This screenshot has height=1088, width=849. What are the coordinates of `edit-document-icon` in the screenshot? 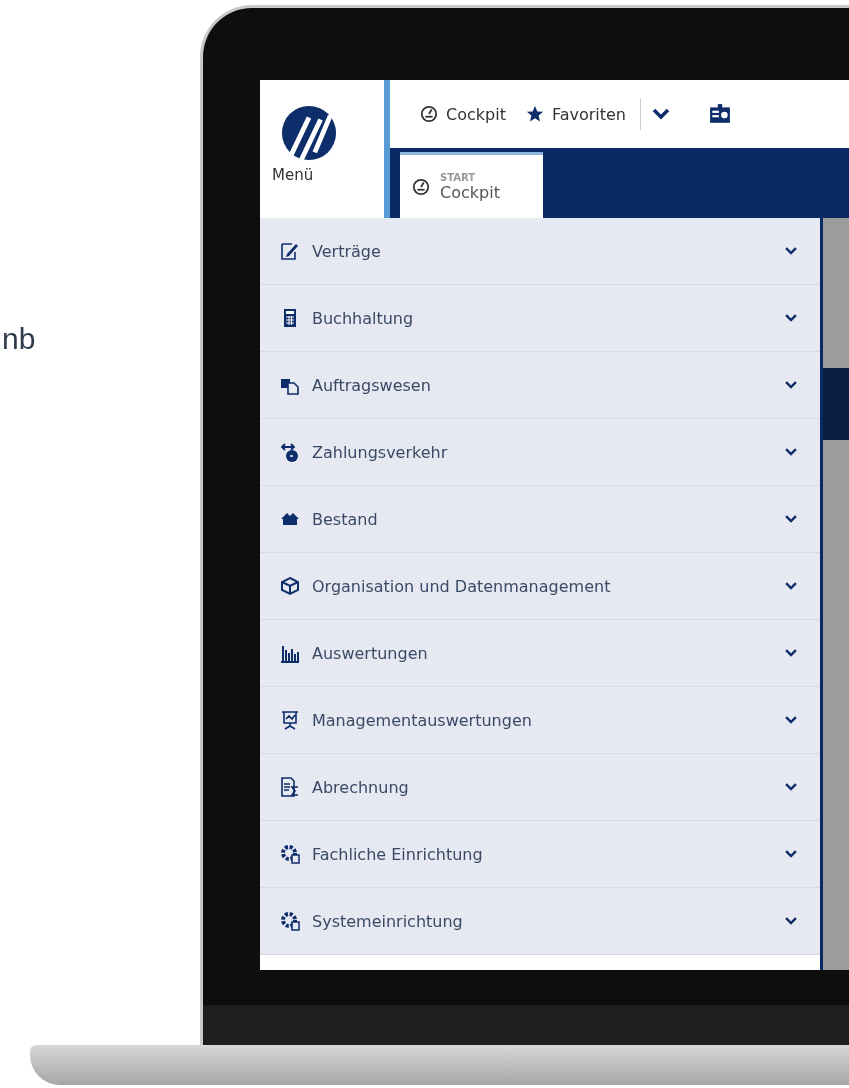 It's located at (290, 251).